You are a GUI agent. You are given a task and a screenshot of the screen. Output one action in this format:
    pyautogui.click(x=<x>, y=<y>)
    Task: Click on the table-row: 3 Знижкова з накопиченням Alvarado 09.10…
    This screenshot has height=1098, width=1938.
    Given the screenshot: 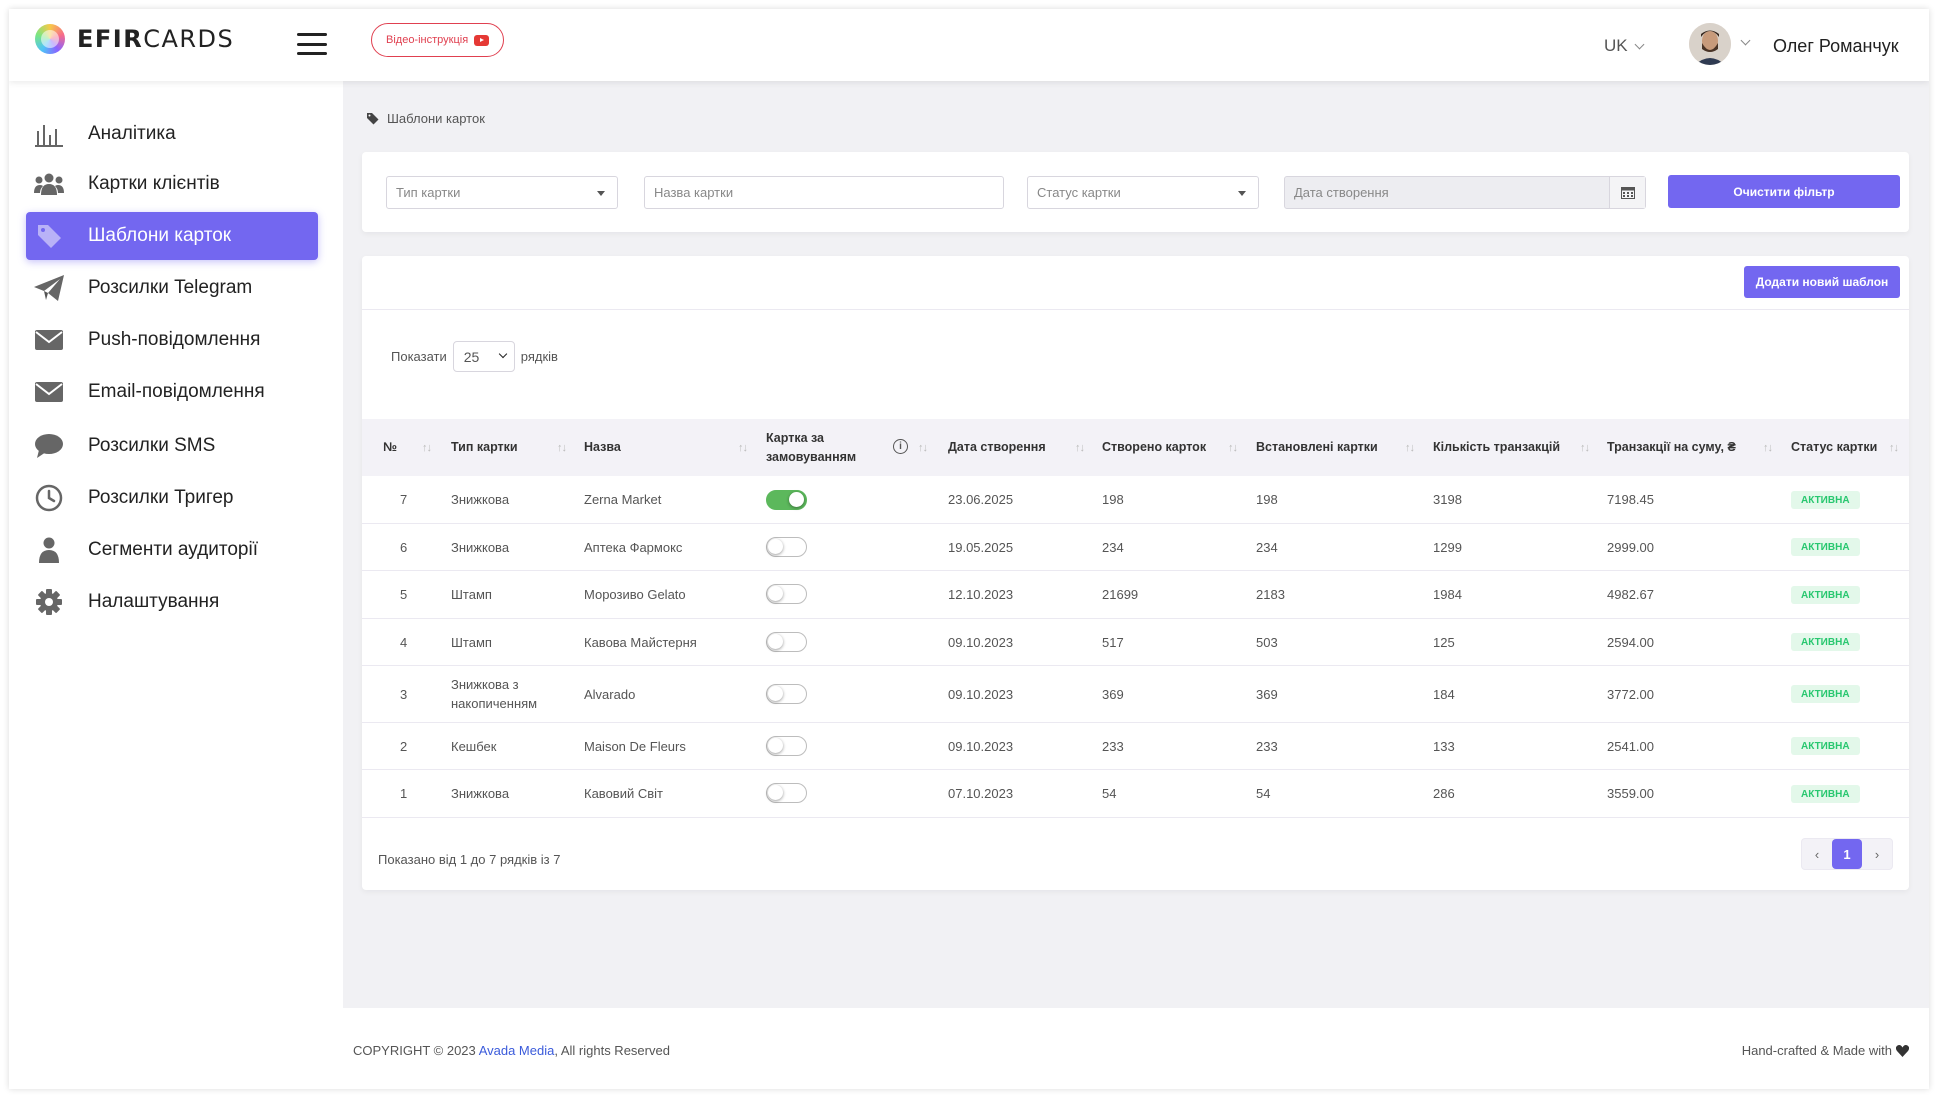 What is the action you would take?
    pyautogui.click(x=1135, y=694)
    